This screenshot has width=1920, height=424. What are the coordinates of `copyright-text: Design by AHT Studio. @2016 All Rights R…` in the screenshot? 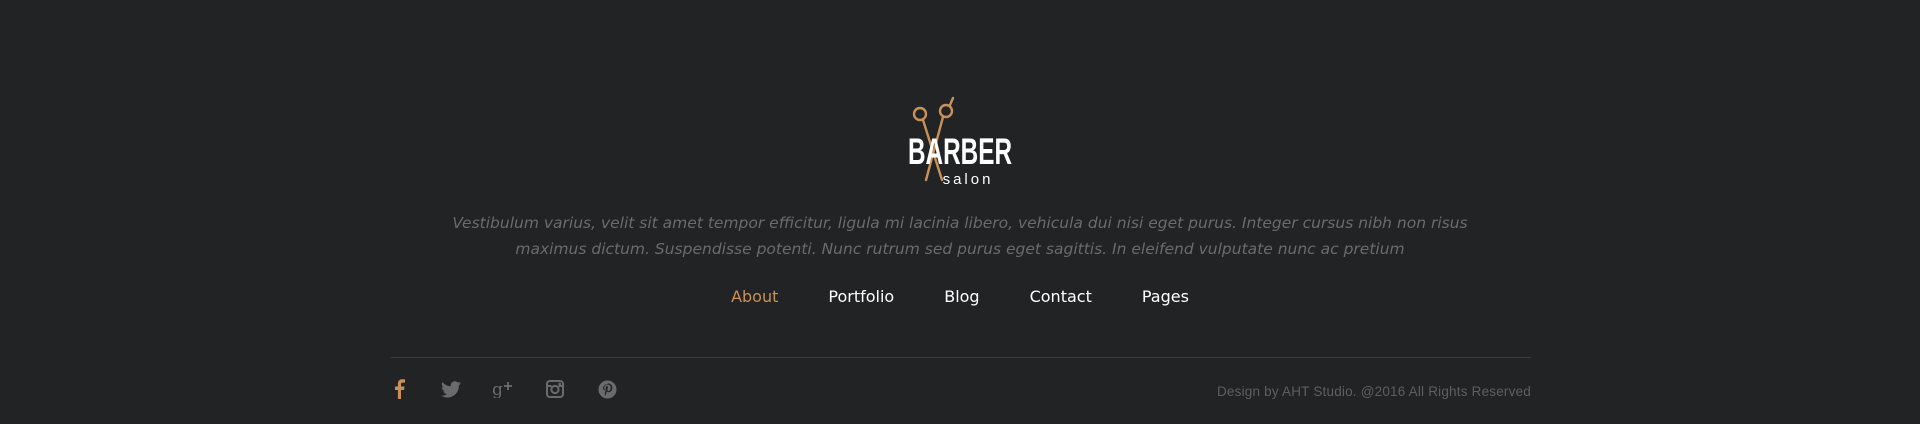 It's located at (1373, 391).